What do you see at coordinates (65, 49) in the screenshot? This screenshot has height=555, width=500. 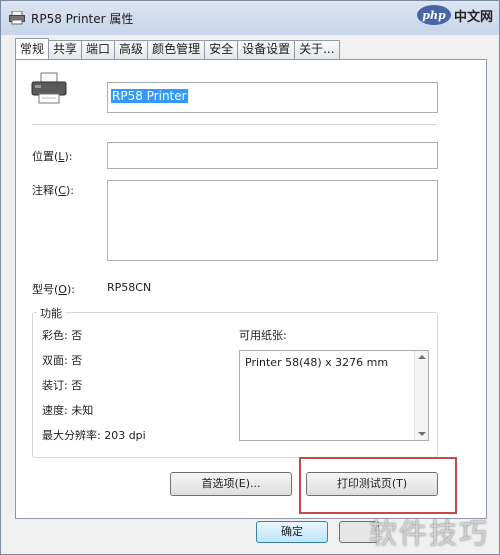 I see `tab-sharing: 共享` at bounding box center [65, 49].